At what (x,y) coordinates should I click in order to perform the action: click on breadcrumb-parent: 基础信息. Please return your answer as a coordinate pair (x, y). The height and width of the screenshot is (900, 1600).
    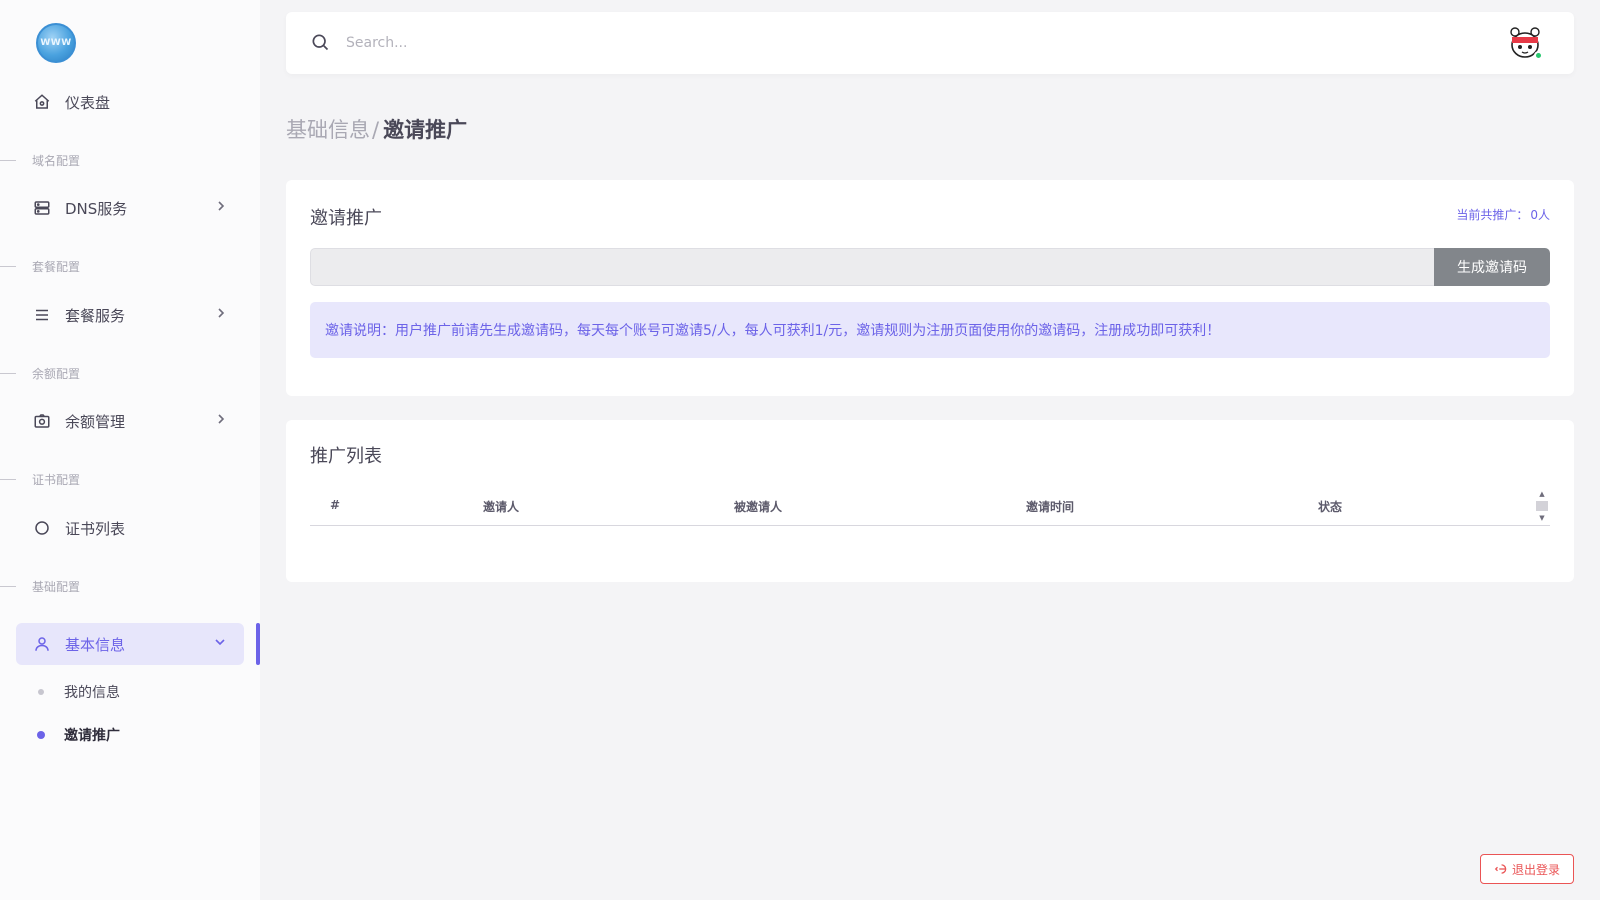
    Looking at the image, I should click on (328, 129).